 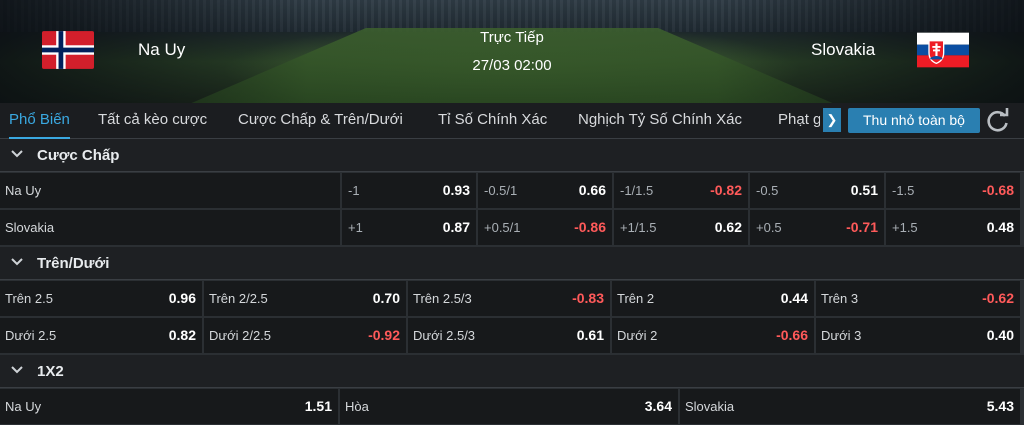 I want to click on odds-cell: -0.5 0.51, so click(x=817, y=190).